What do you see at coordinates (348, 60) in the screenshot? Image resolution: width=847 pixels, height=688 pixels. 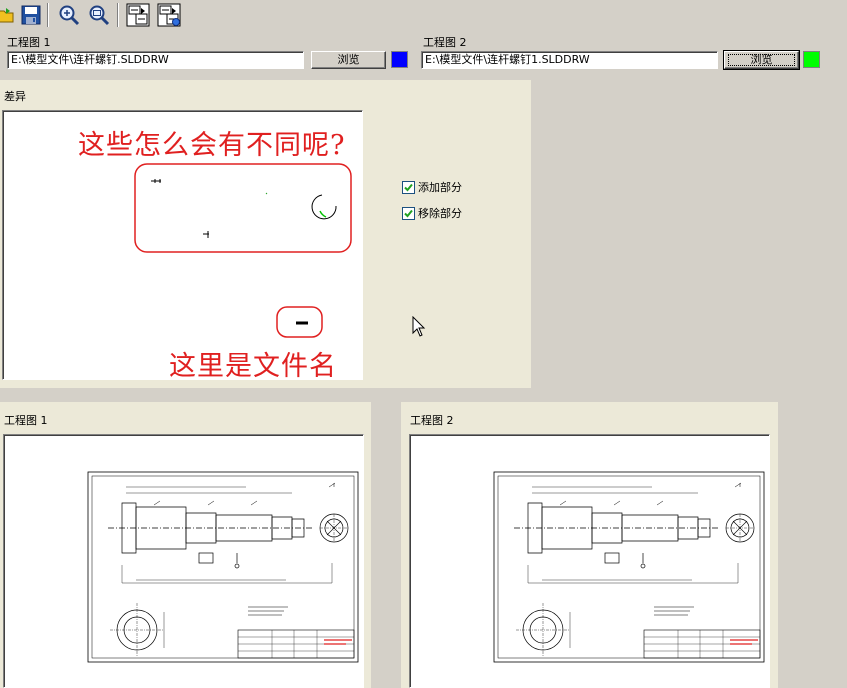 I see `drawing1-browse-button: 浏览` at bounding box center [348, 60].